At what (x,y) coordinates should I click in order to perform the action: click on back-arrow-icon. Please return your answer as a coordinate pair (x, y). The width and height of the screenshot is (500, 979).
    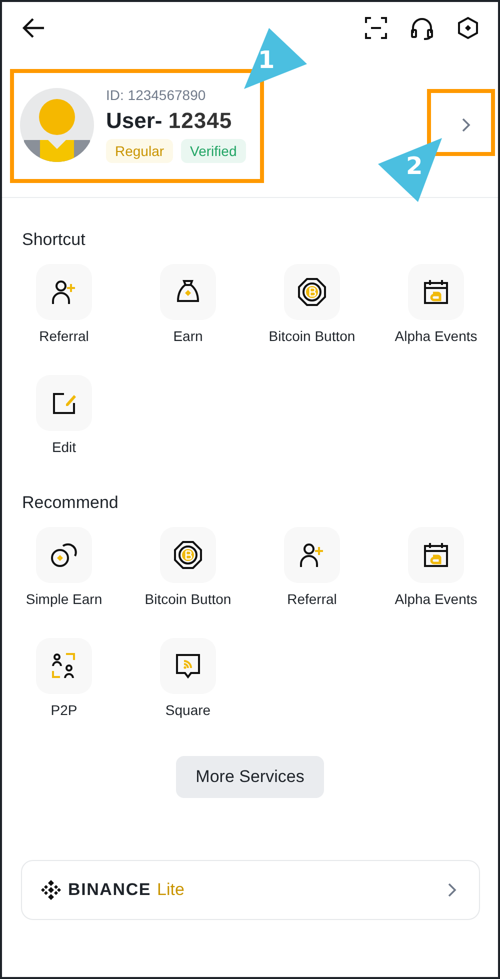
    Looking at the image, I should click on (34, 28).